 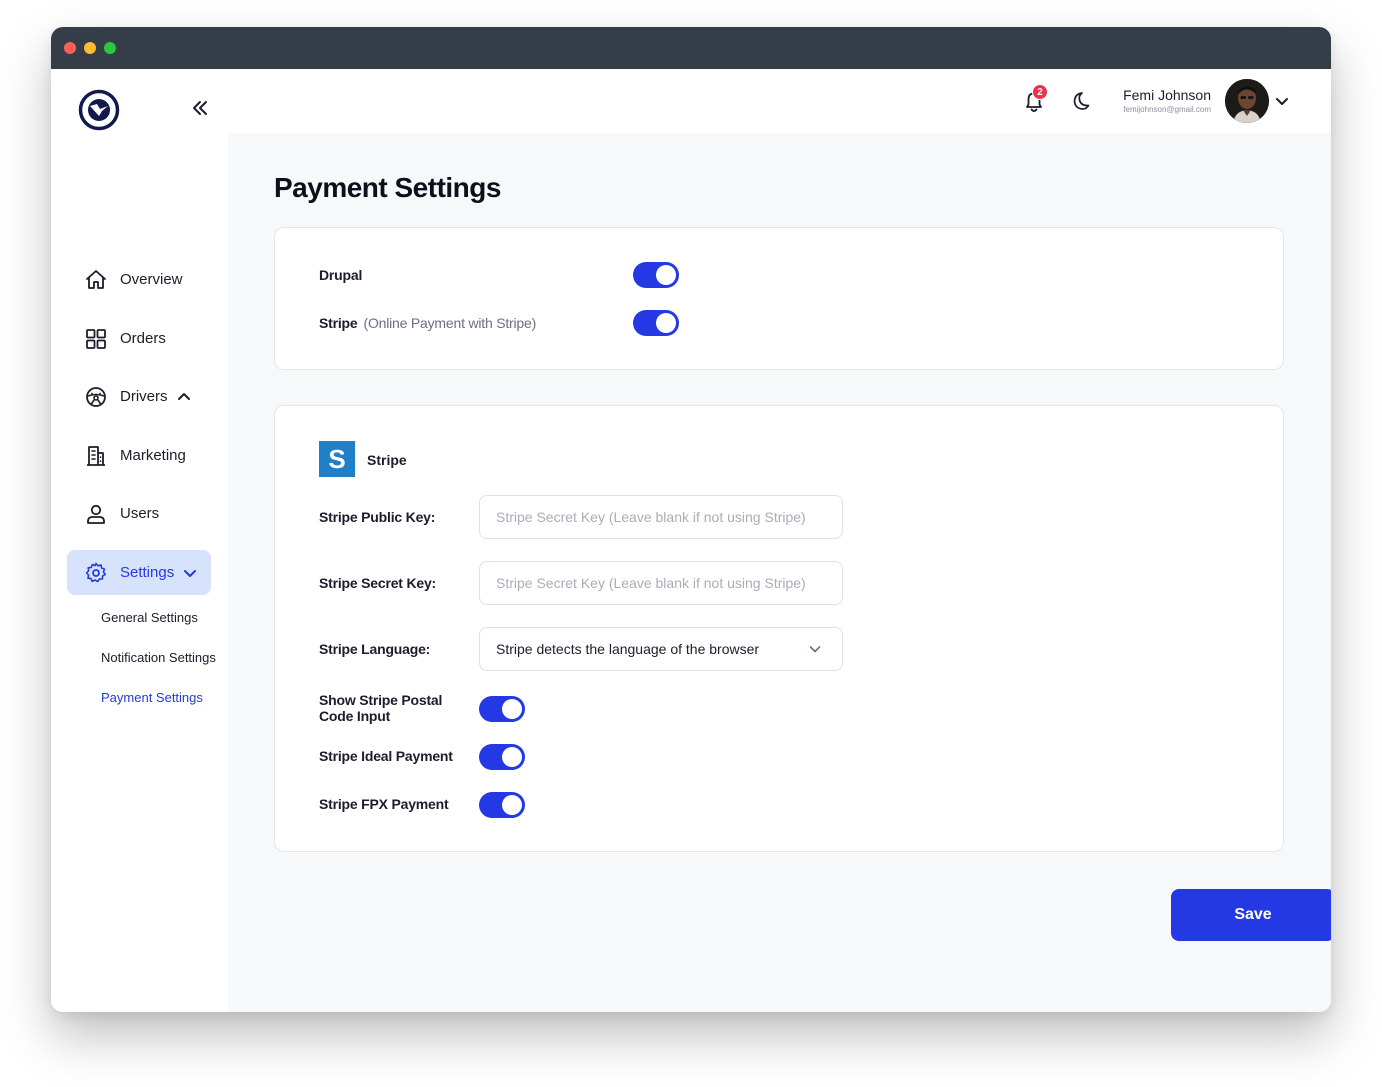 What do you see at coordinates (158, 657) in the screenshot?
I see `sub-item-notification-settings: Notification Settings` at bounding box center [158, 657].